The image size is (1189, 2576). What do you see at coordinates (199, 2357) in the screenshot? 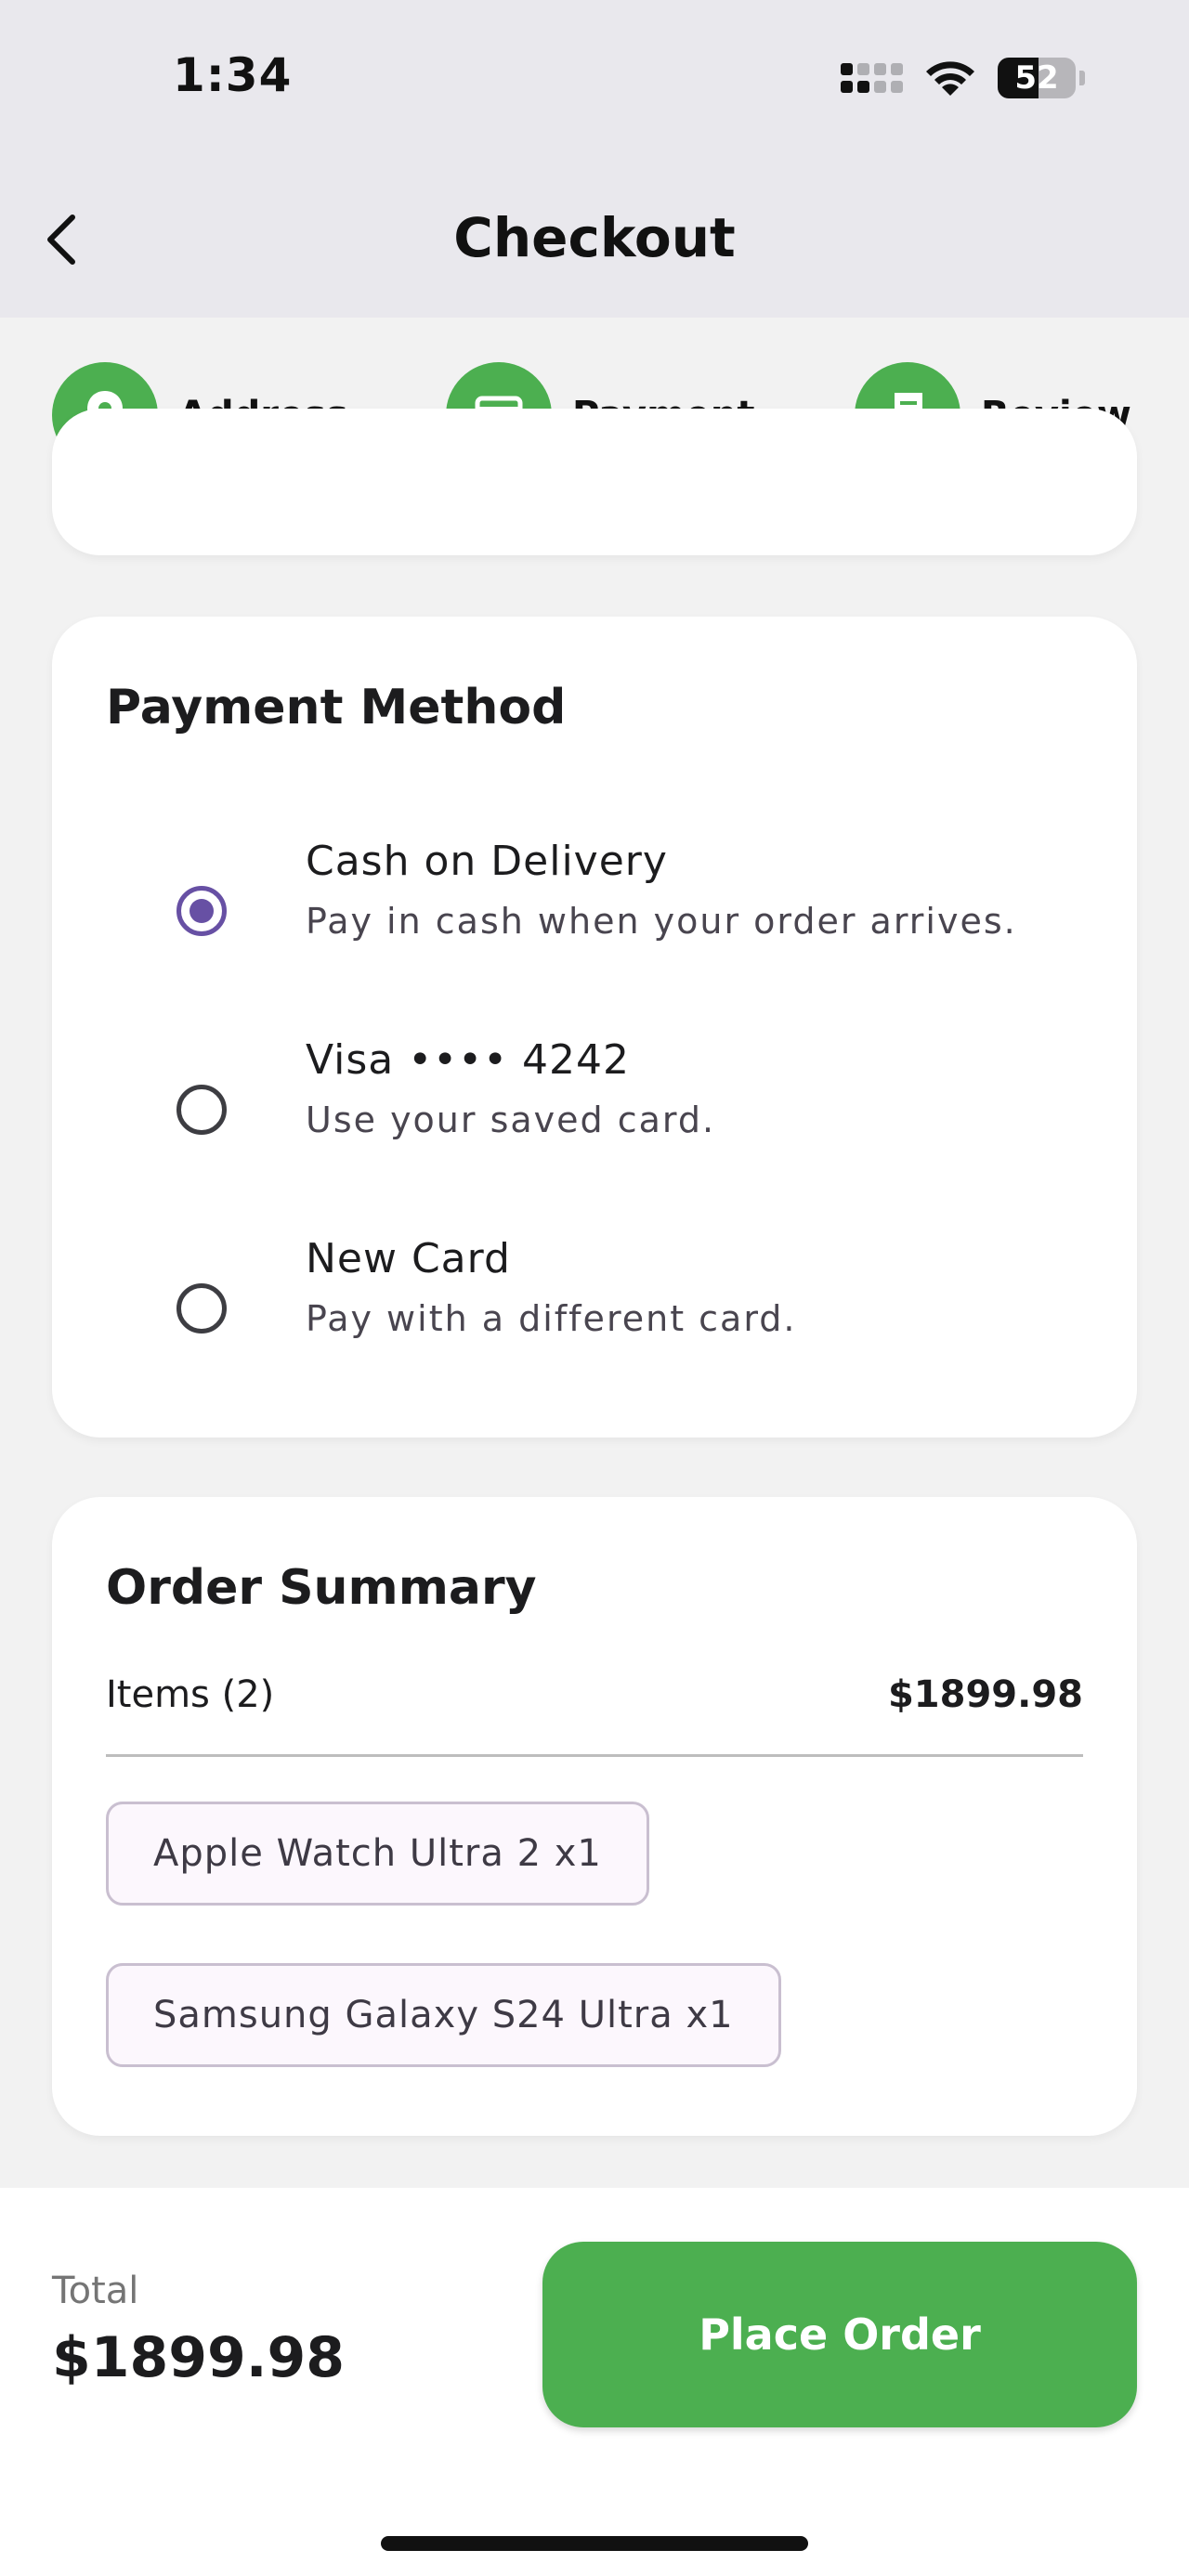
I see `total-value: $1899.98` at bounding box center [199, 2357].